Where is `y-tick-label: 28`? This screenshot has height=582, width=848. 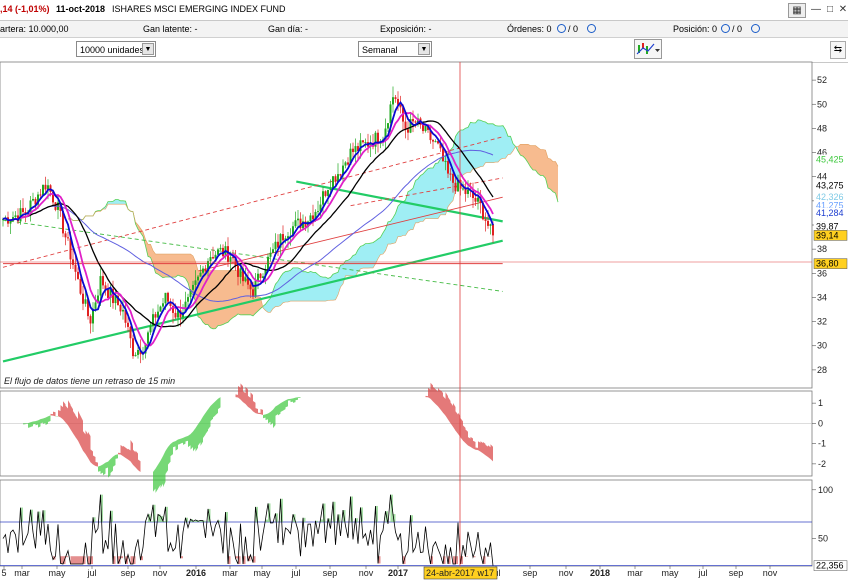 y-tick-label: 28 is located at coordinates (822, 370).